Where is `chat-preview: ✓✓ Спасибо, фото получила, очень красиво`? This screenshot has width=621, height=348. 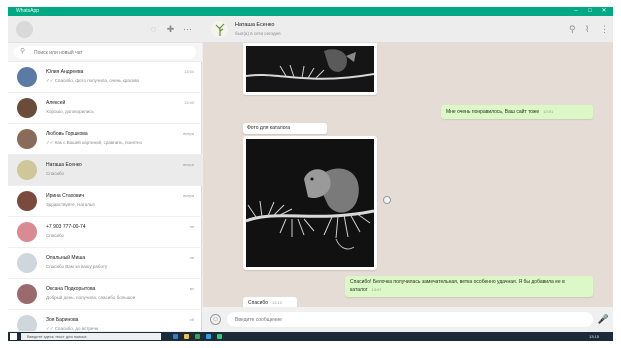 chat-preview: ✓✓ Спасибо, фото получила, очень красиво is located at coordinates (93, 80).